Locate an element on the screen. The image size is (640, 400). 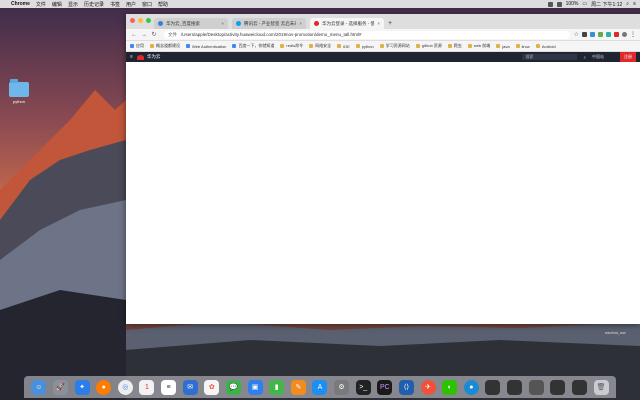
brand-name: 华为云 is located at coordinates (154, 57).